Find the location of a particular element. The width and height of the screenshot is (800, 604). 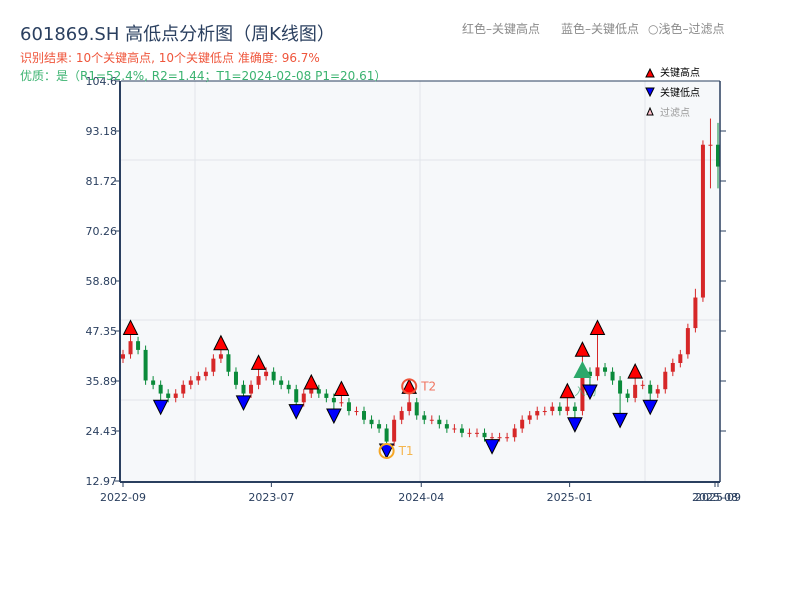

y-tick-label: 35.89 is located at coordinates (102, 381).